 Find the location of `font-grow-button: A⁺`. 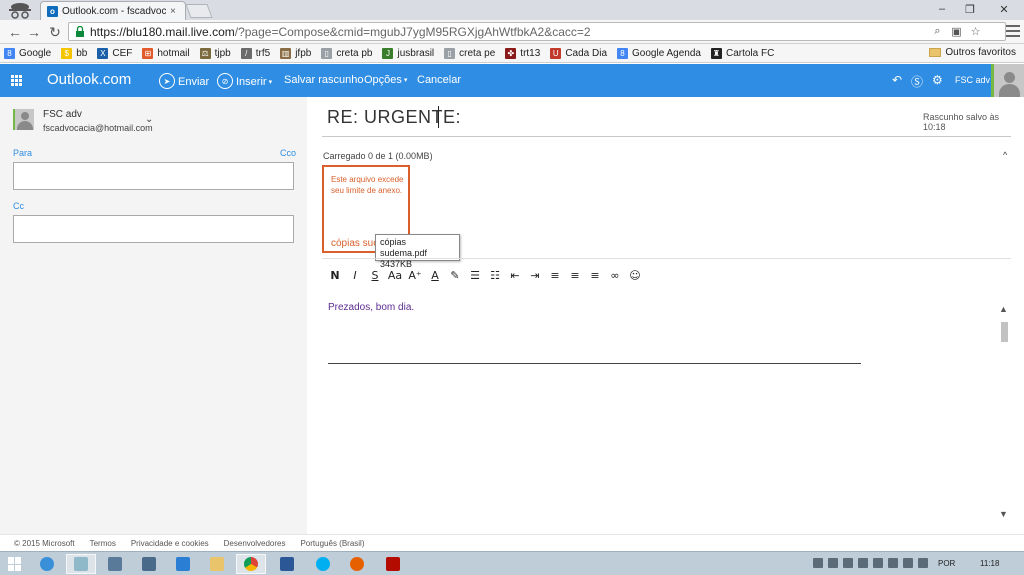

font-grow-button: A⁺ is located at coordinates (415, 275).